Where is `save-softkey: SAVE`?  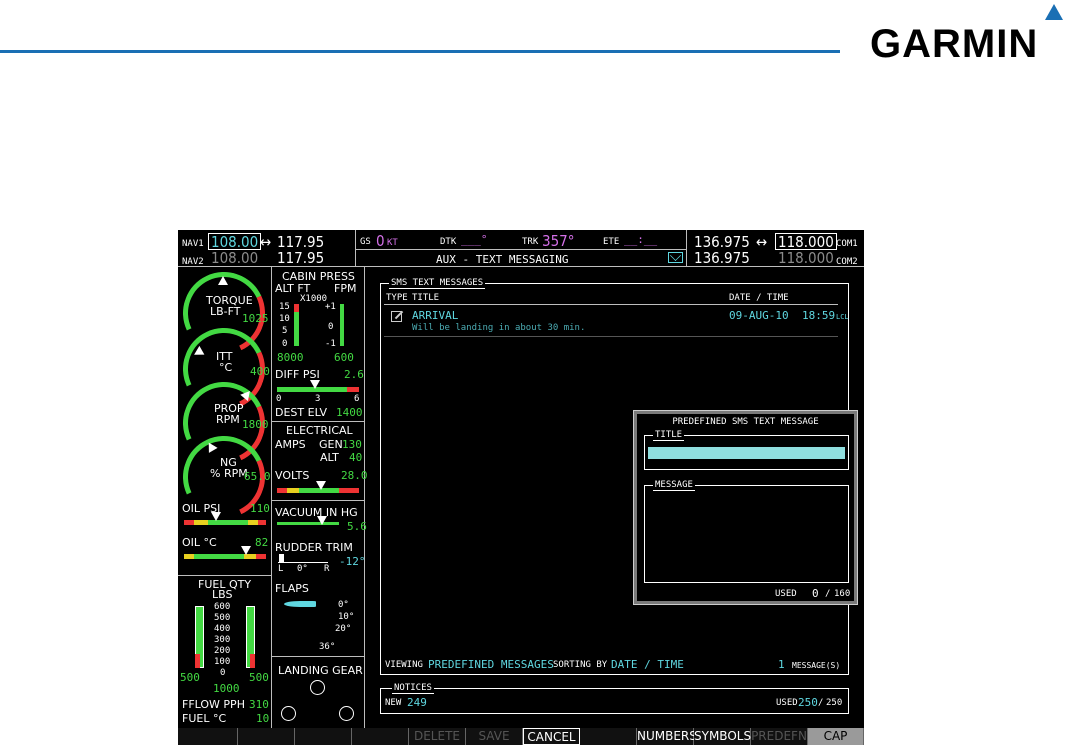
save-softkey: SAVE is located at coordinates (494, 736).